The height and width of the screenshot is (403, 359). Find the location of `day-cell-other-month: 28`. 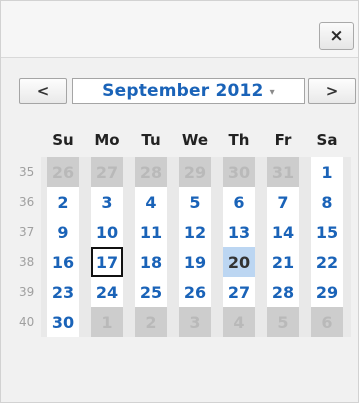

day-cell-other-month: 28 is located at coordinates (151, 172).